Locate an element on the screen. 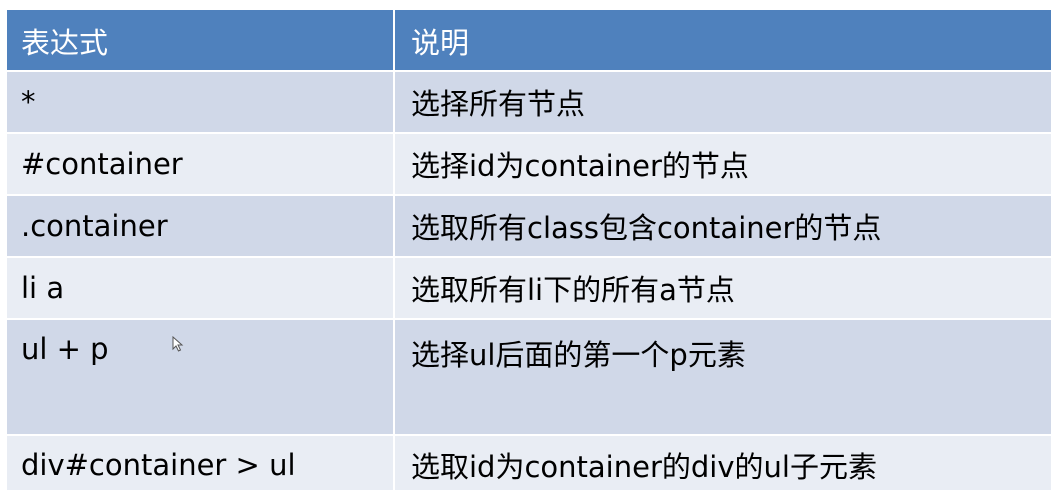  expression-cell: .container is located at coordinates (200, 226).